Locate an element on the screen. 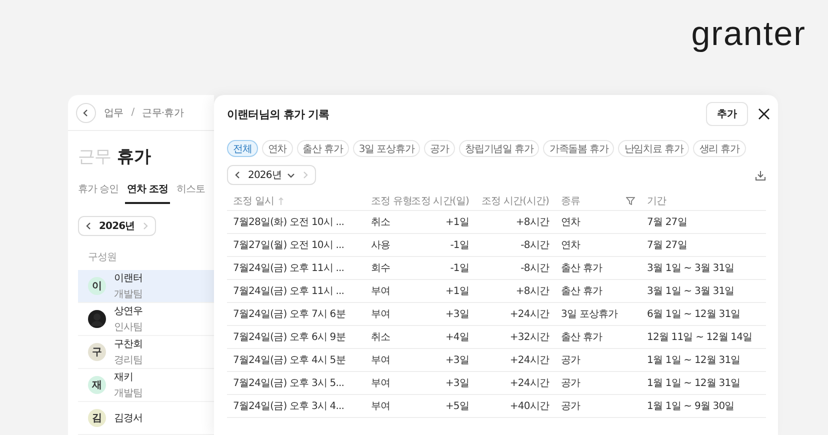 The height and width of the screenshot is (435, 828). members-label: 구성원 is located at coordinates (102, 258).